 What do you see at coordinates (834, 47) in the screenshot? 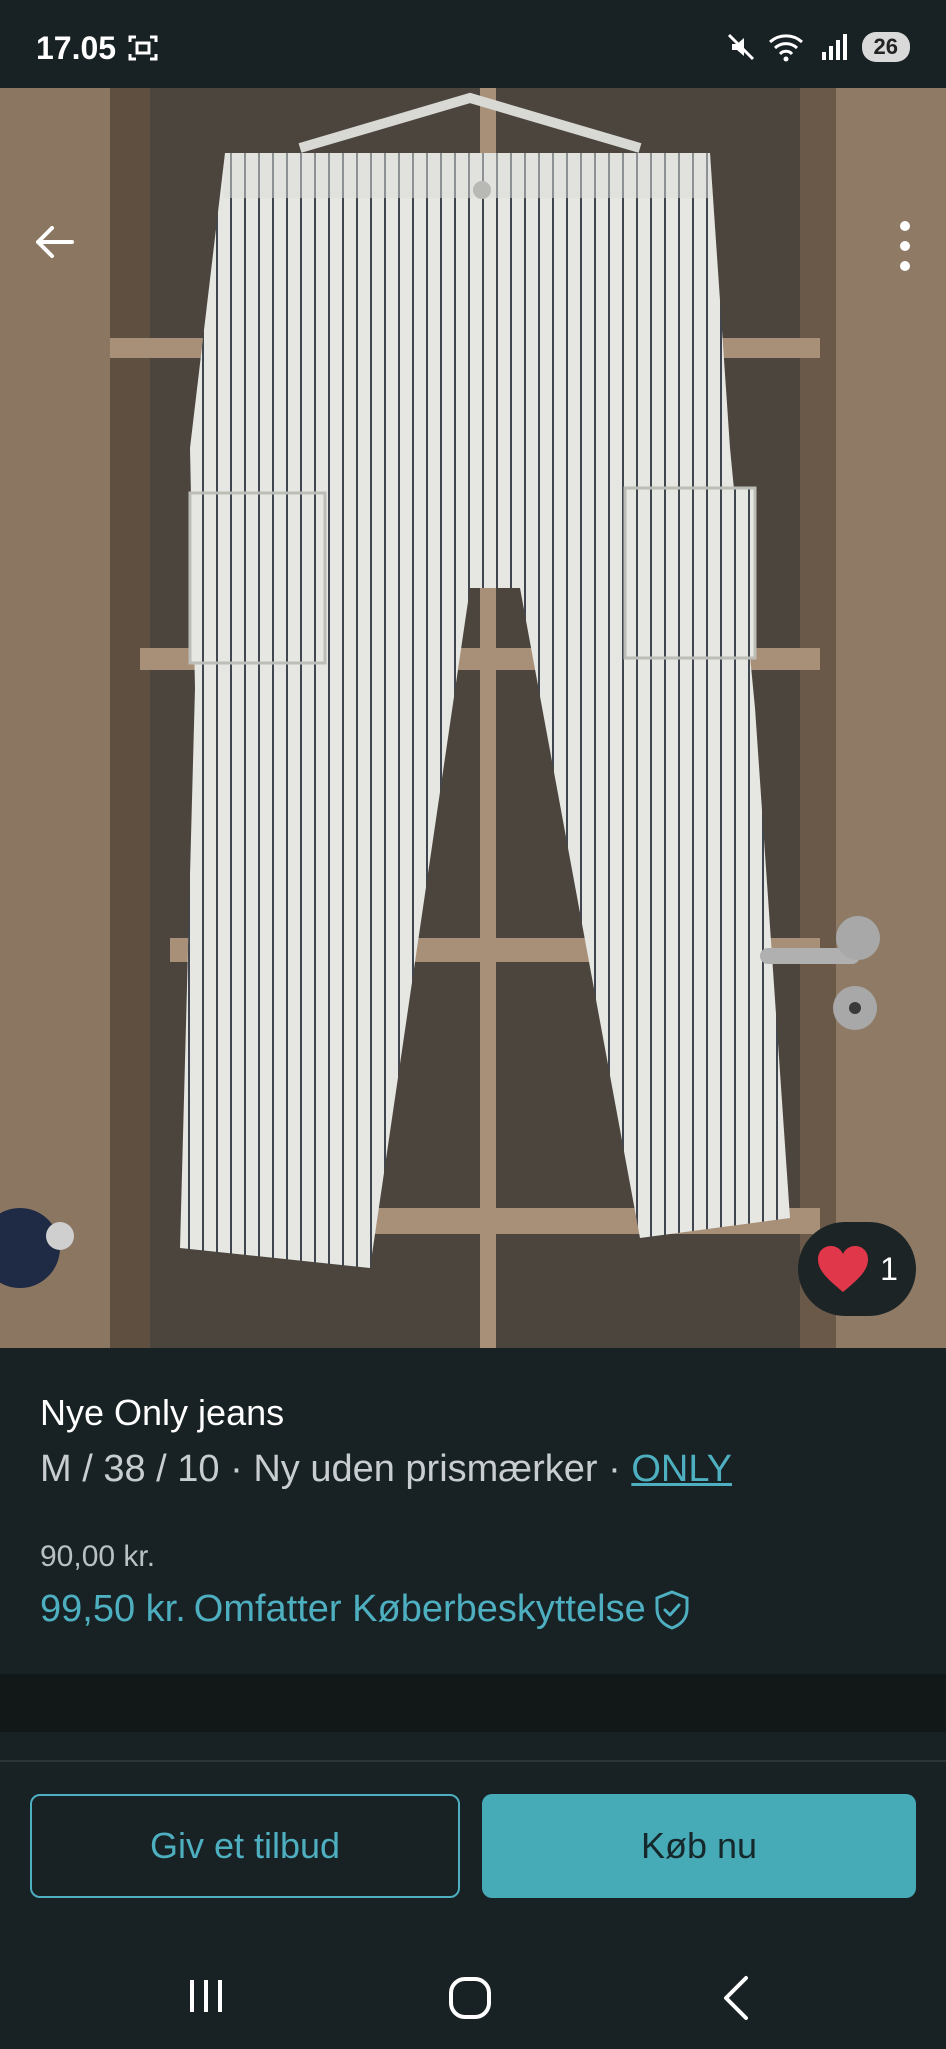
I see `signal-icon` at bounding box center [834, 47].